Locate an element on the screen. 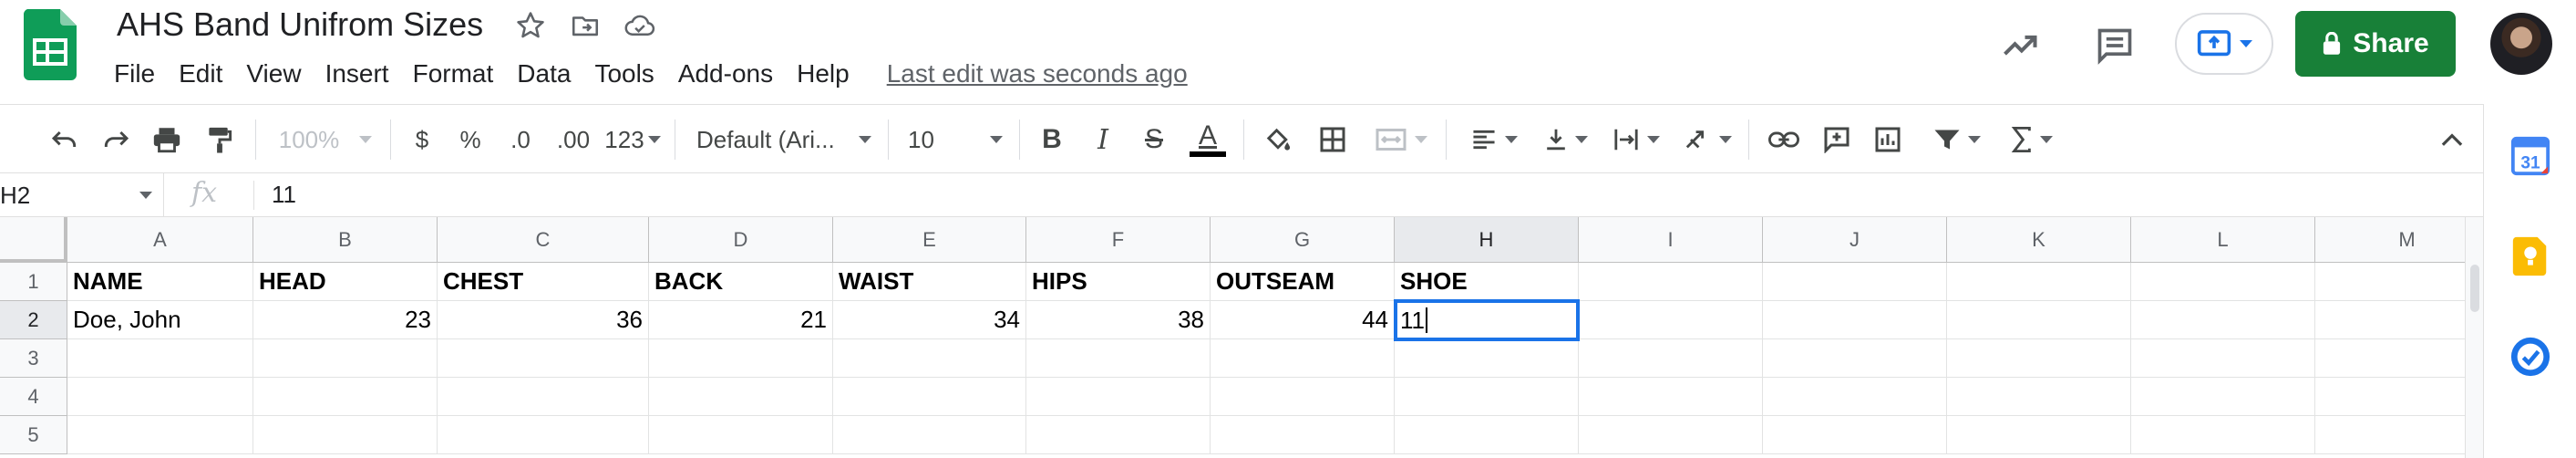  row-header-4: 4 is located at coordinates (33, 397).